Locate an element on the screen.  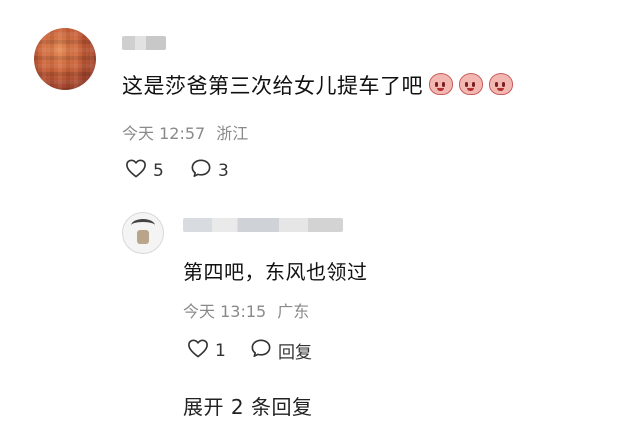
comment-meta: 今天 12:57 浙江 is located at coordinates (185, 132).